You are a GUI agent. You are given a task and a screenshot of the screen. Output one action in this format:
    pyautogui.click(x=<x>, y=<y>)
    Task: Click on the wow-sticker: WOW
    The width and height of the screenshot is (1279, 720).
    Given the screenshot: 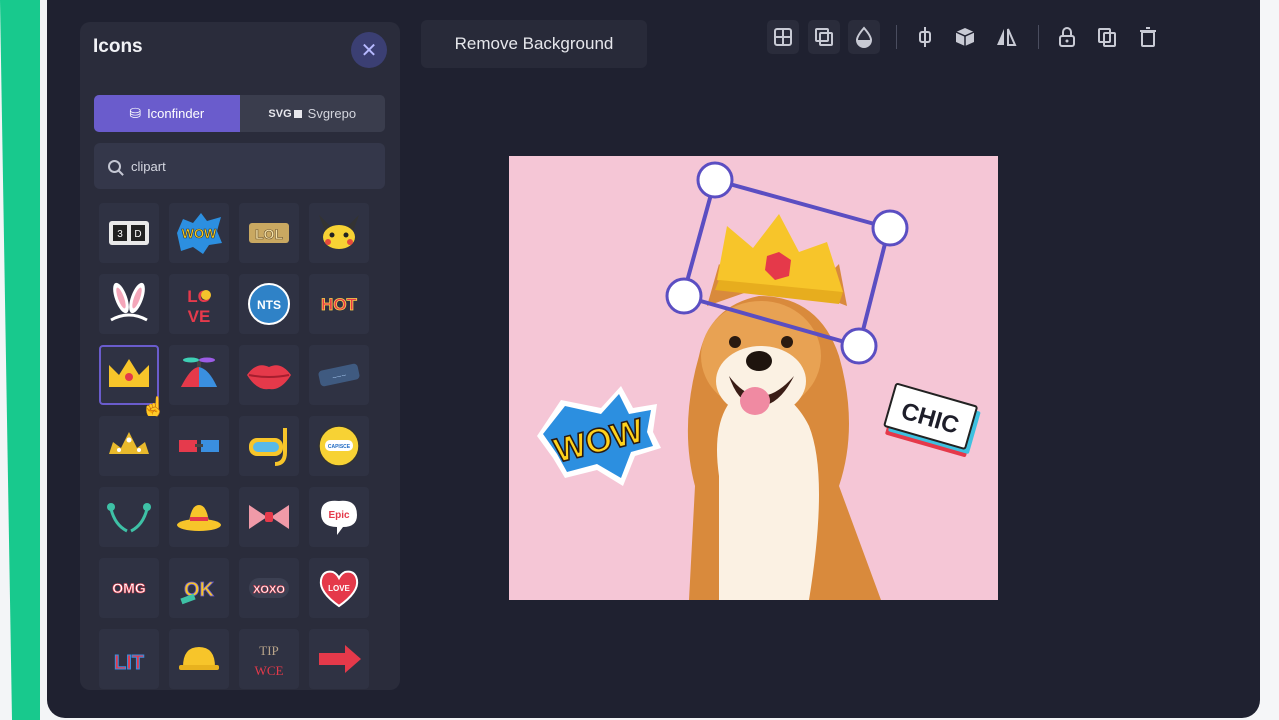 What is the action you would take?
    pyautogui.click(x=199, y=233)
    